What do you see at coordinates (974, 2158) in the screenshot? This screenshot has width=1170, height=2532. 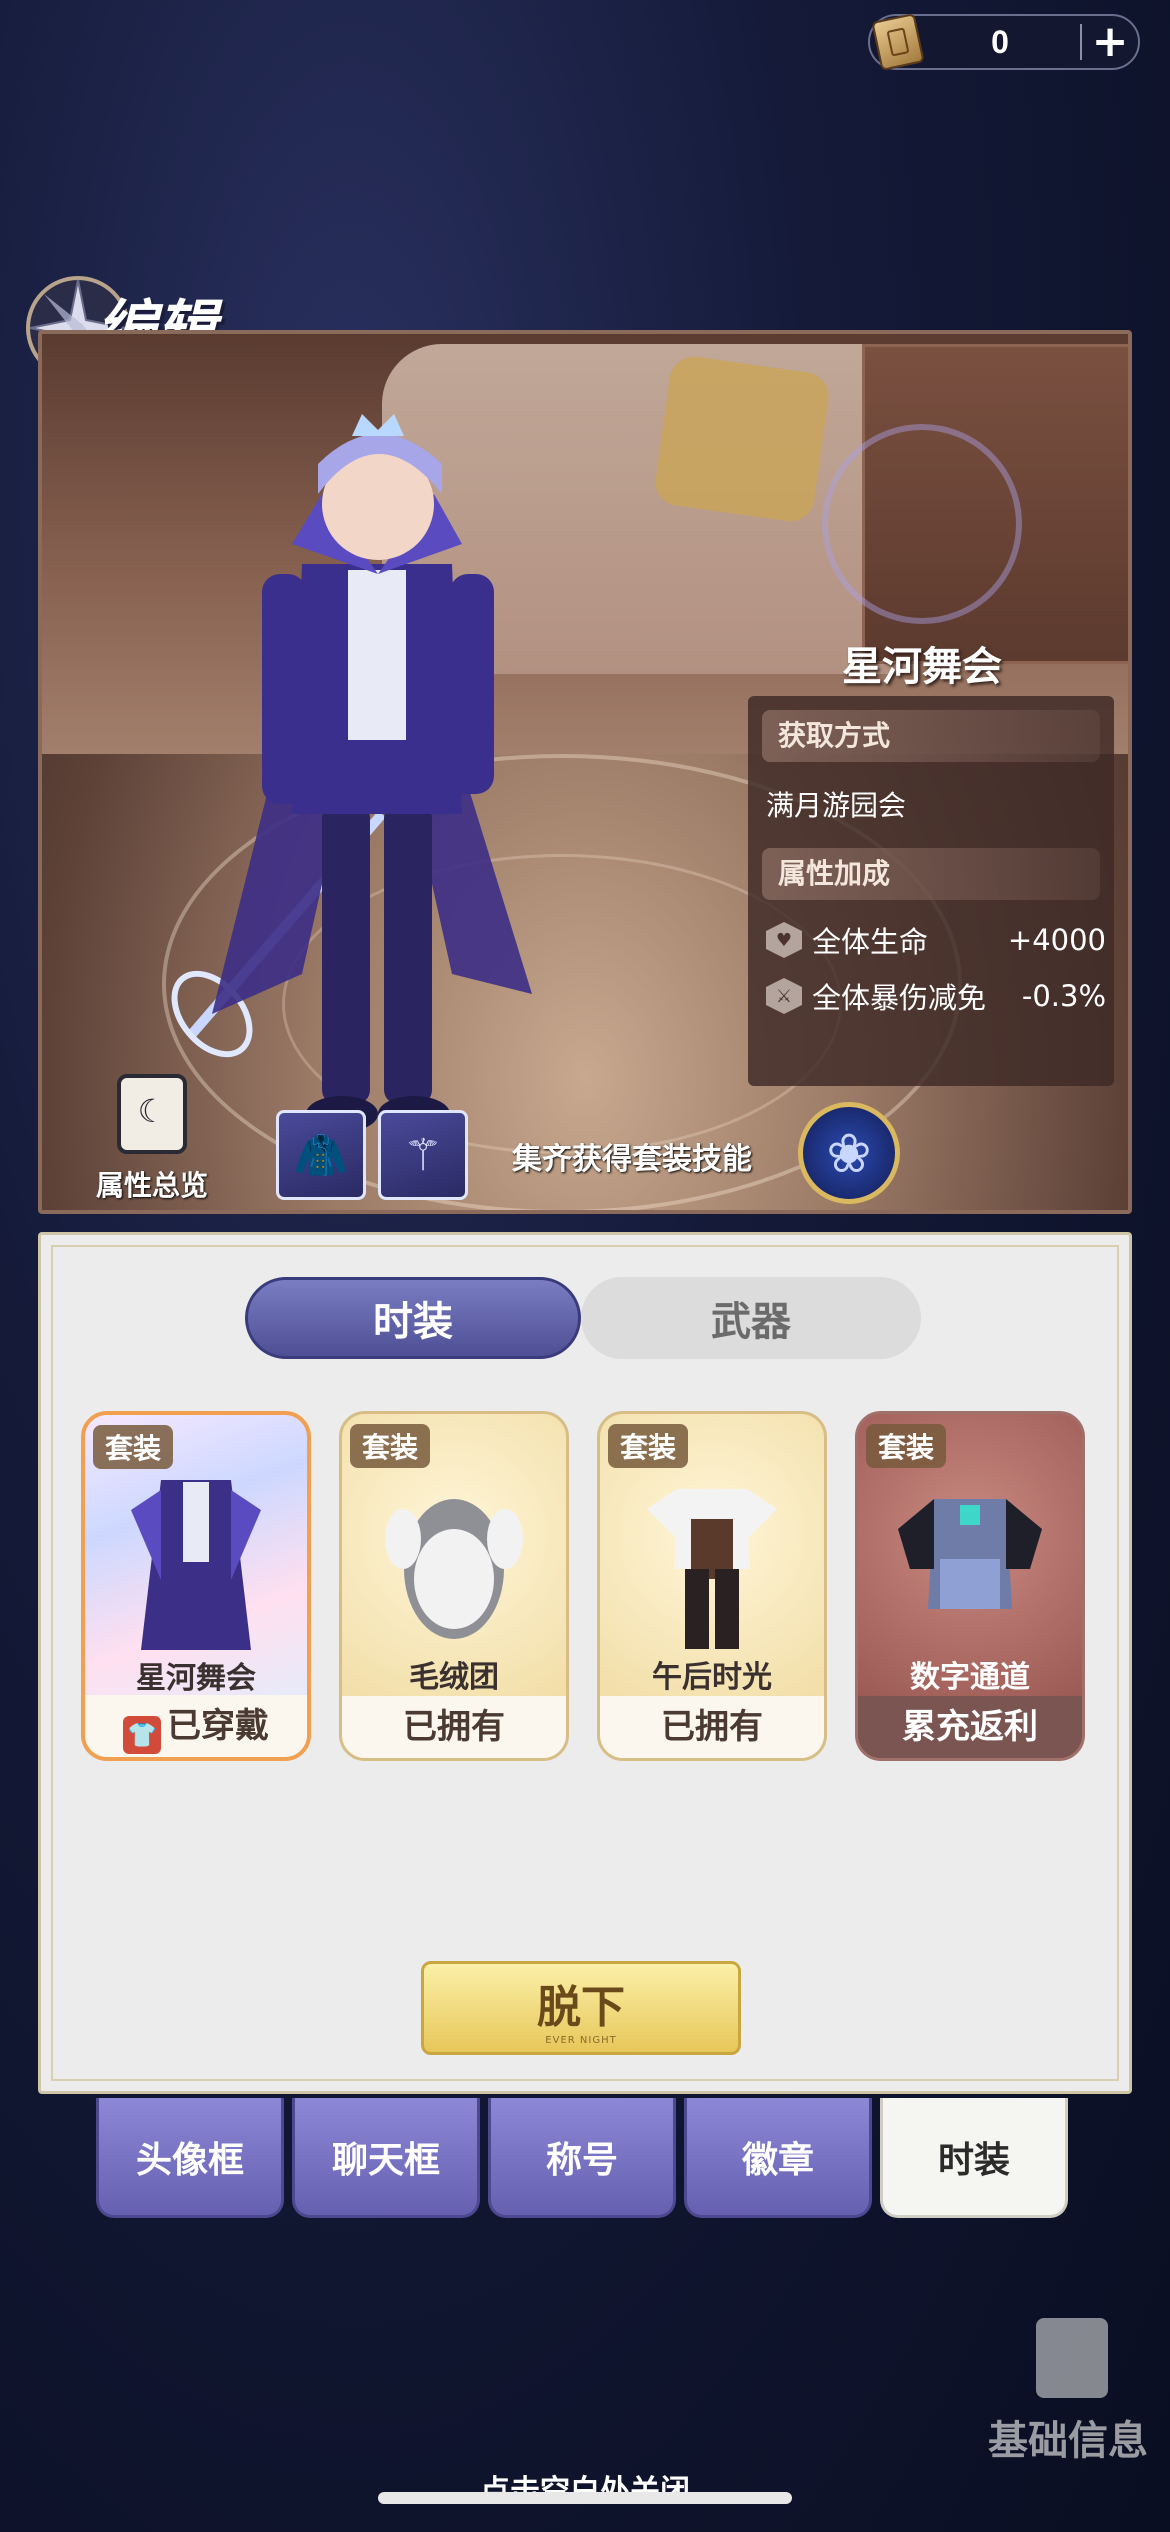 I see `tab-fashion-category: 时装` at bounding box center [974, 2158].